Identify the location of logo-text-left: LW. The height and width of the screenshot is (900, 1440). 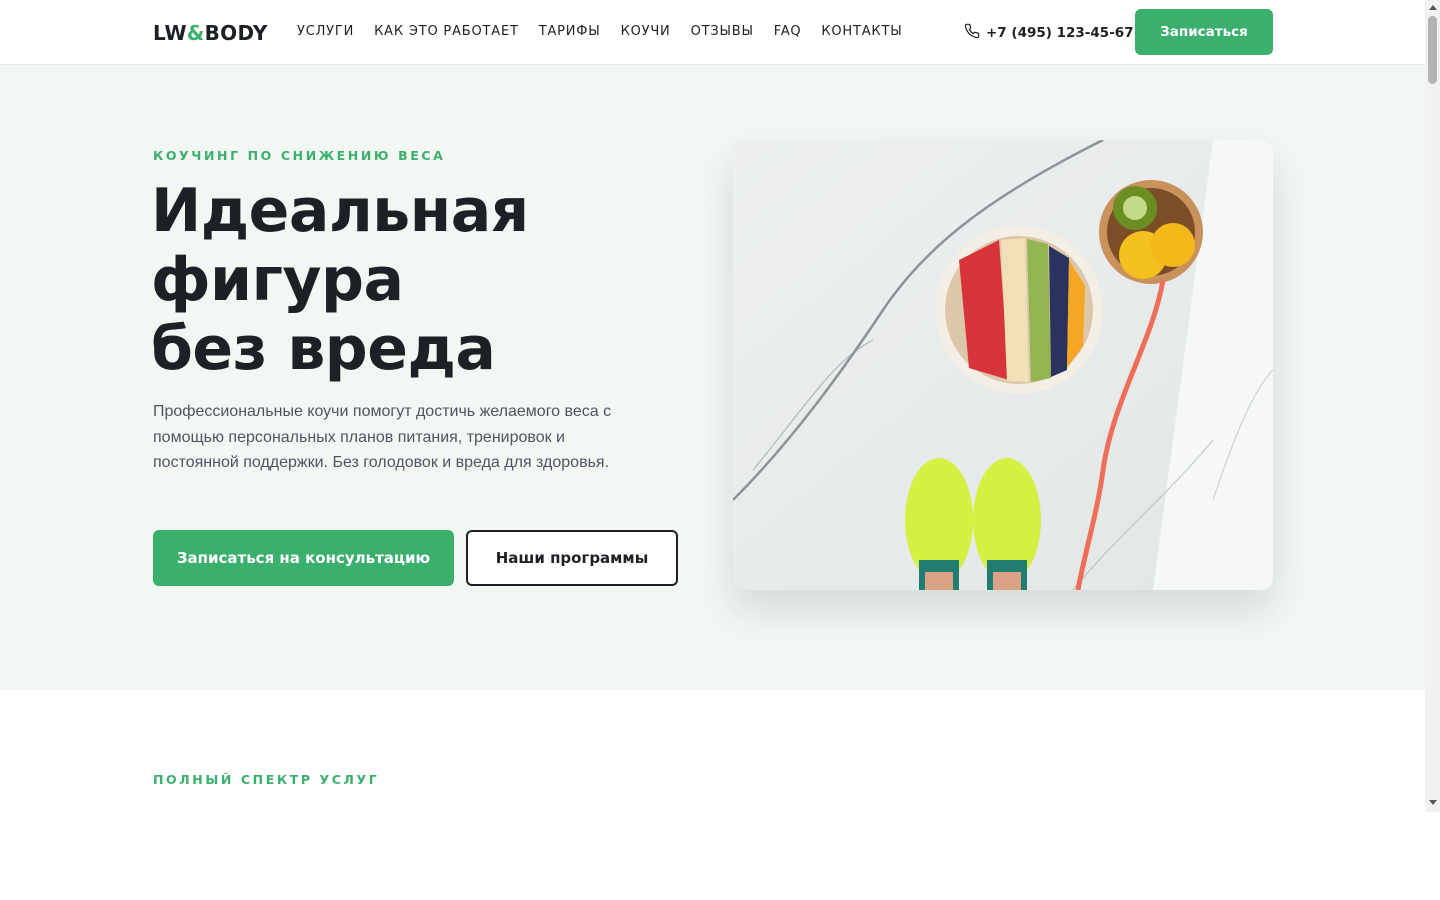
(170, 33).